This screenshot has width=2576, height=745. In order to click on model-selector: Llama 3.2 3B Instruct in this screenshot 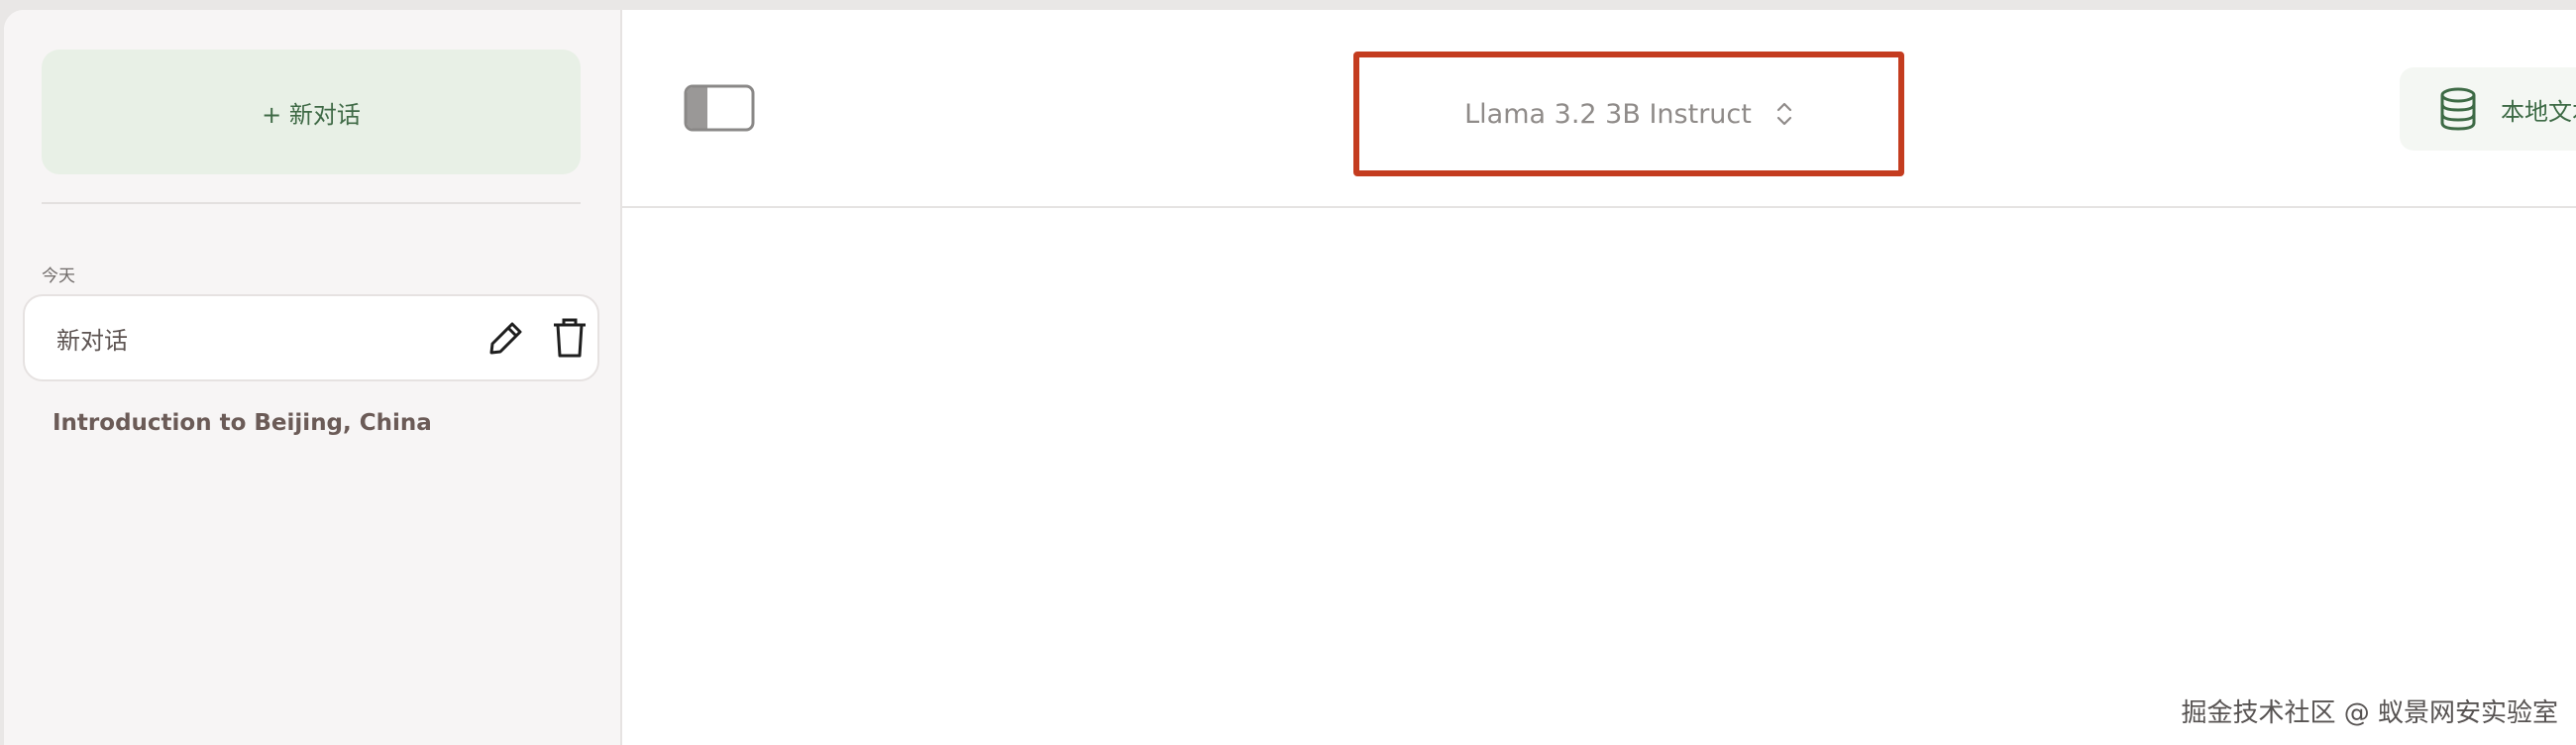, I will do `click(1629, 114)`.